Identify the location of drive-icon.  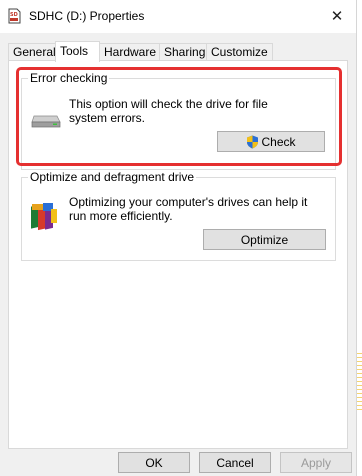
(46, 121).